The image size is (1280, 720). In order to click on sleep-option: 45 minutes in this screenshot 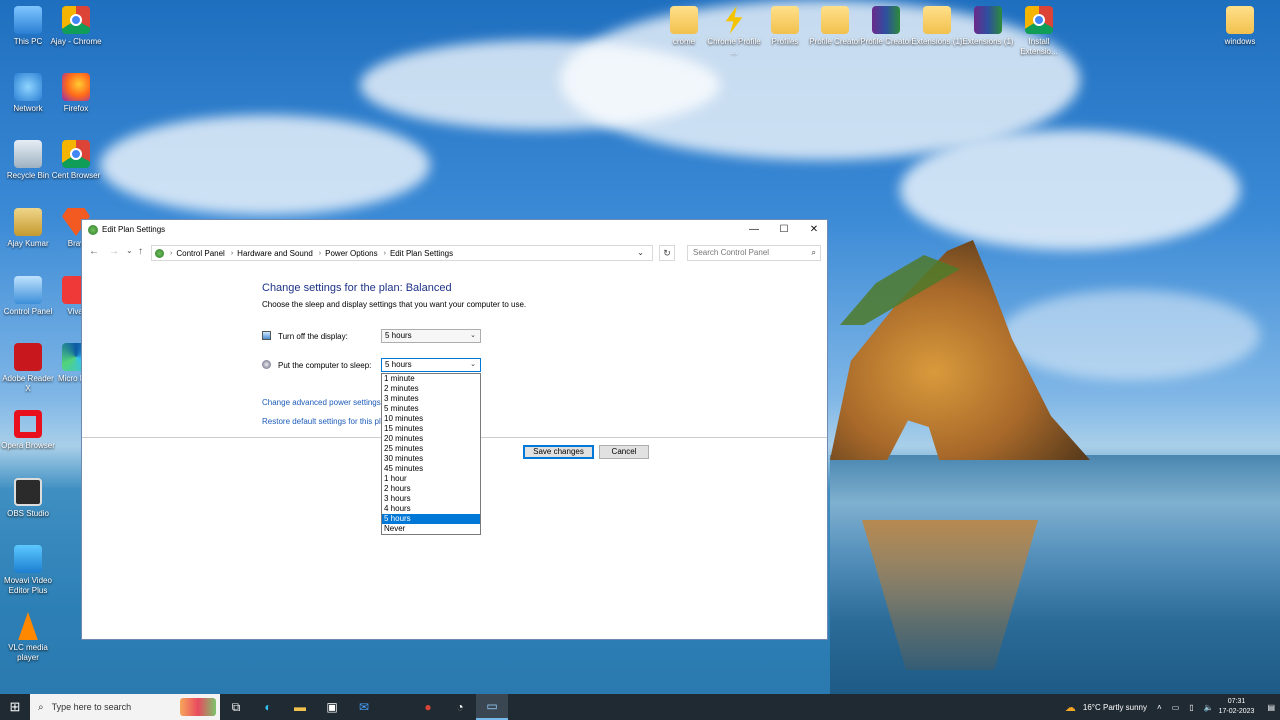, I will do `click(431, 469)`.